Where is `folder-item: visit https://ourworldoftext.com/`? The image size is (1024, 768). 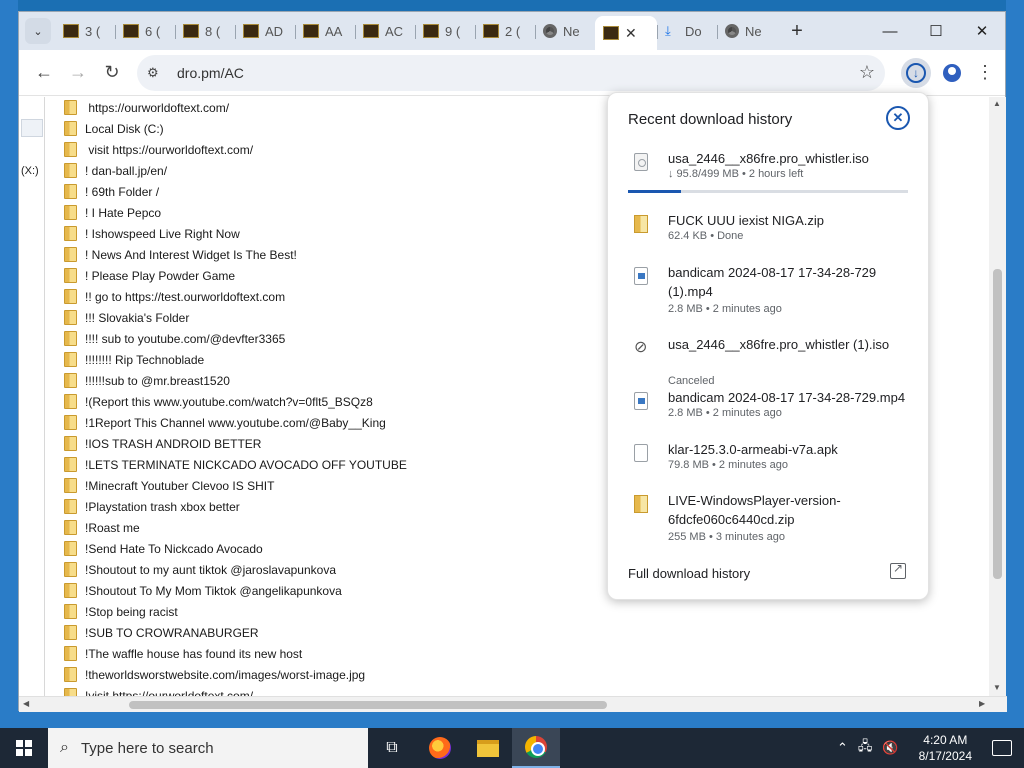
folder-item: visit https://ourworldoftext.com/ is located at coordinates (235, 149).